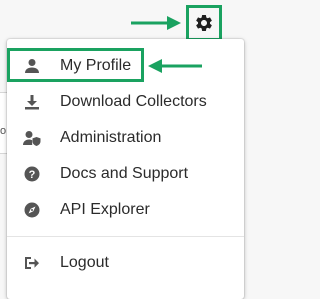 The width and height of the screenshot is (320, 299). Describe the element at coordinates (32, 263) in the screenshot. I see `logout-icon` at that location.